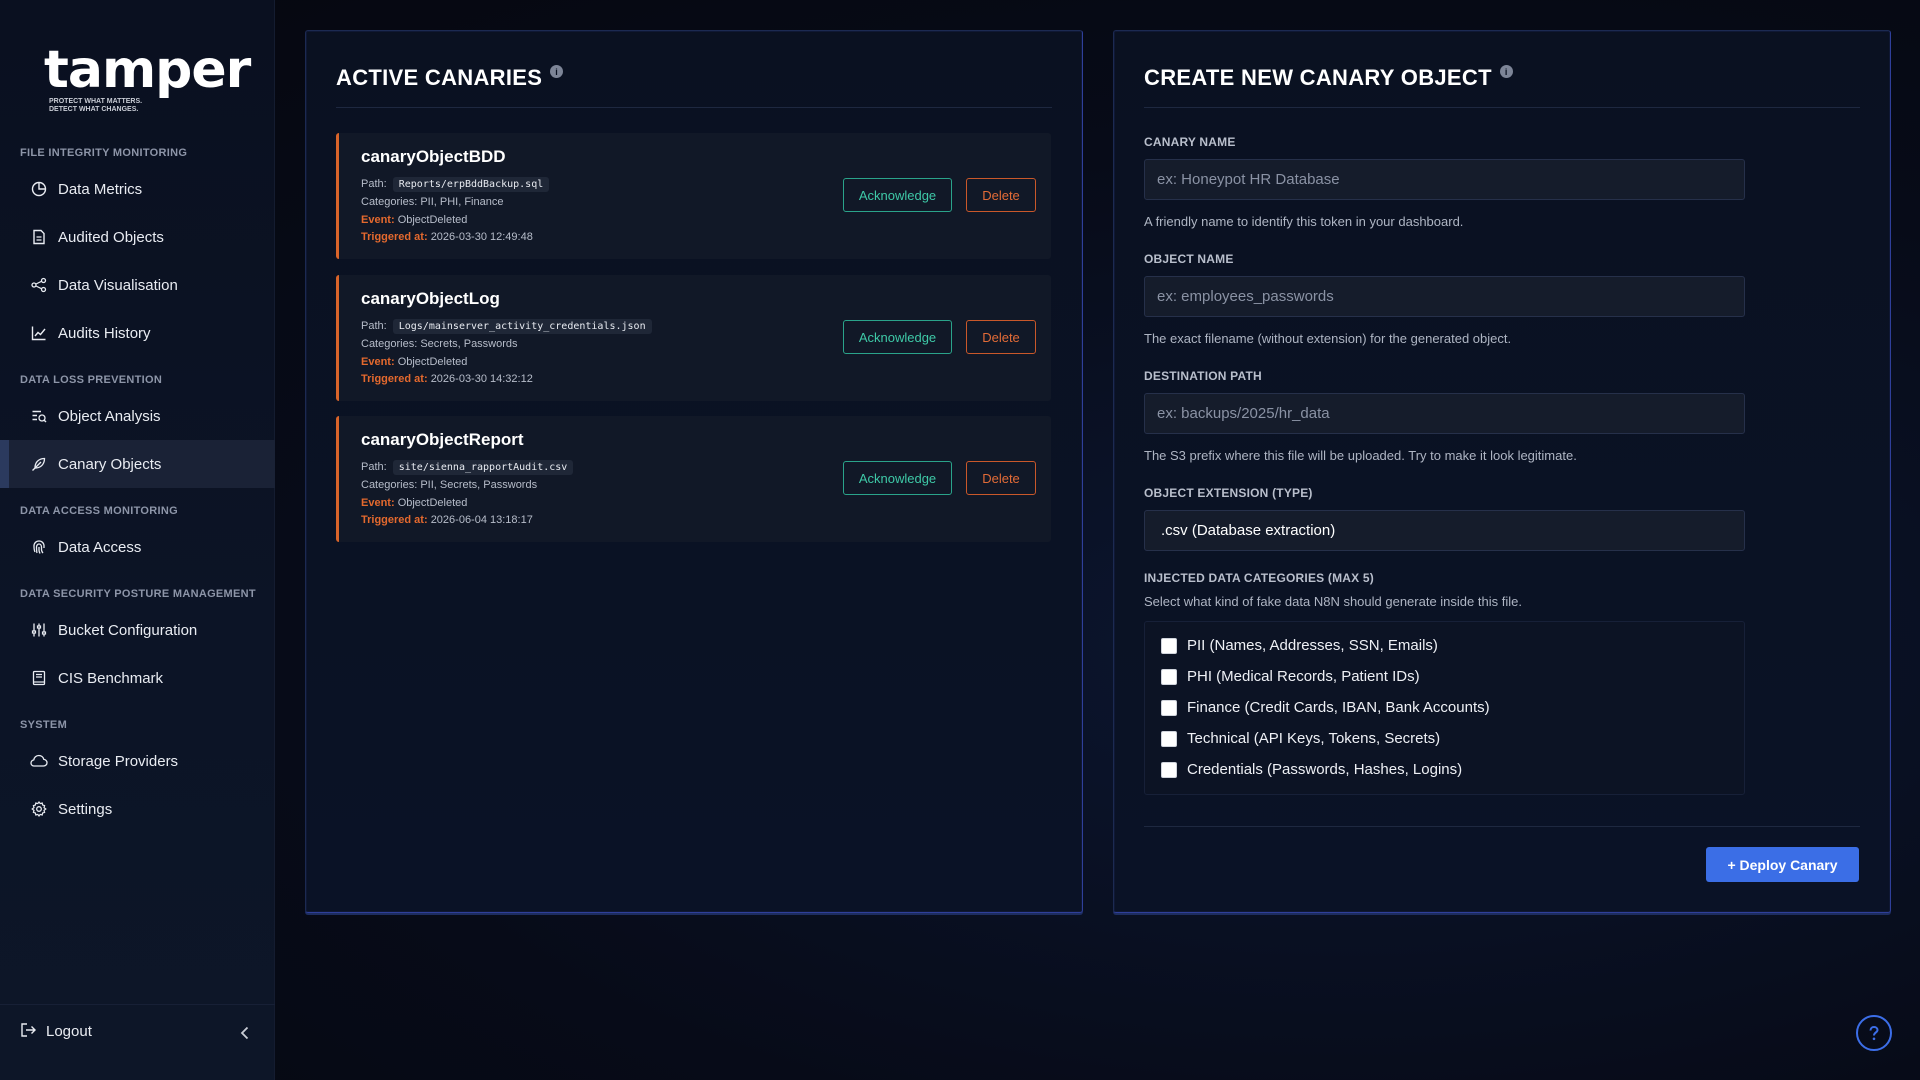 Image resolution: width=1920 pixels, height=1080 pixels. I want to click on category-label: PII (Names, Addresses, SSN, Emails), so click(1312, 645).